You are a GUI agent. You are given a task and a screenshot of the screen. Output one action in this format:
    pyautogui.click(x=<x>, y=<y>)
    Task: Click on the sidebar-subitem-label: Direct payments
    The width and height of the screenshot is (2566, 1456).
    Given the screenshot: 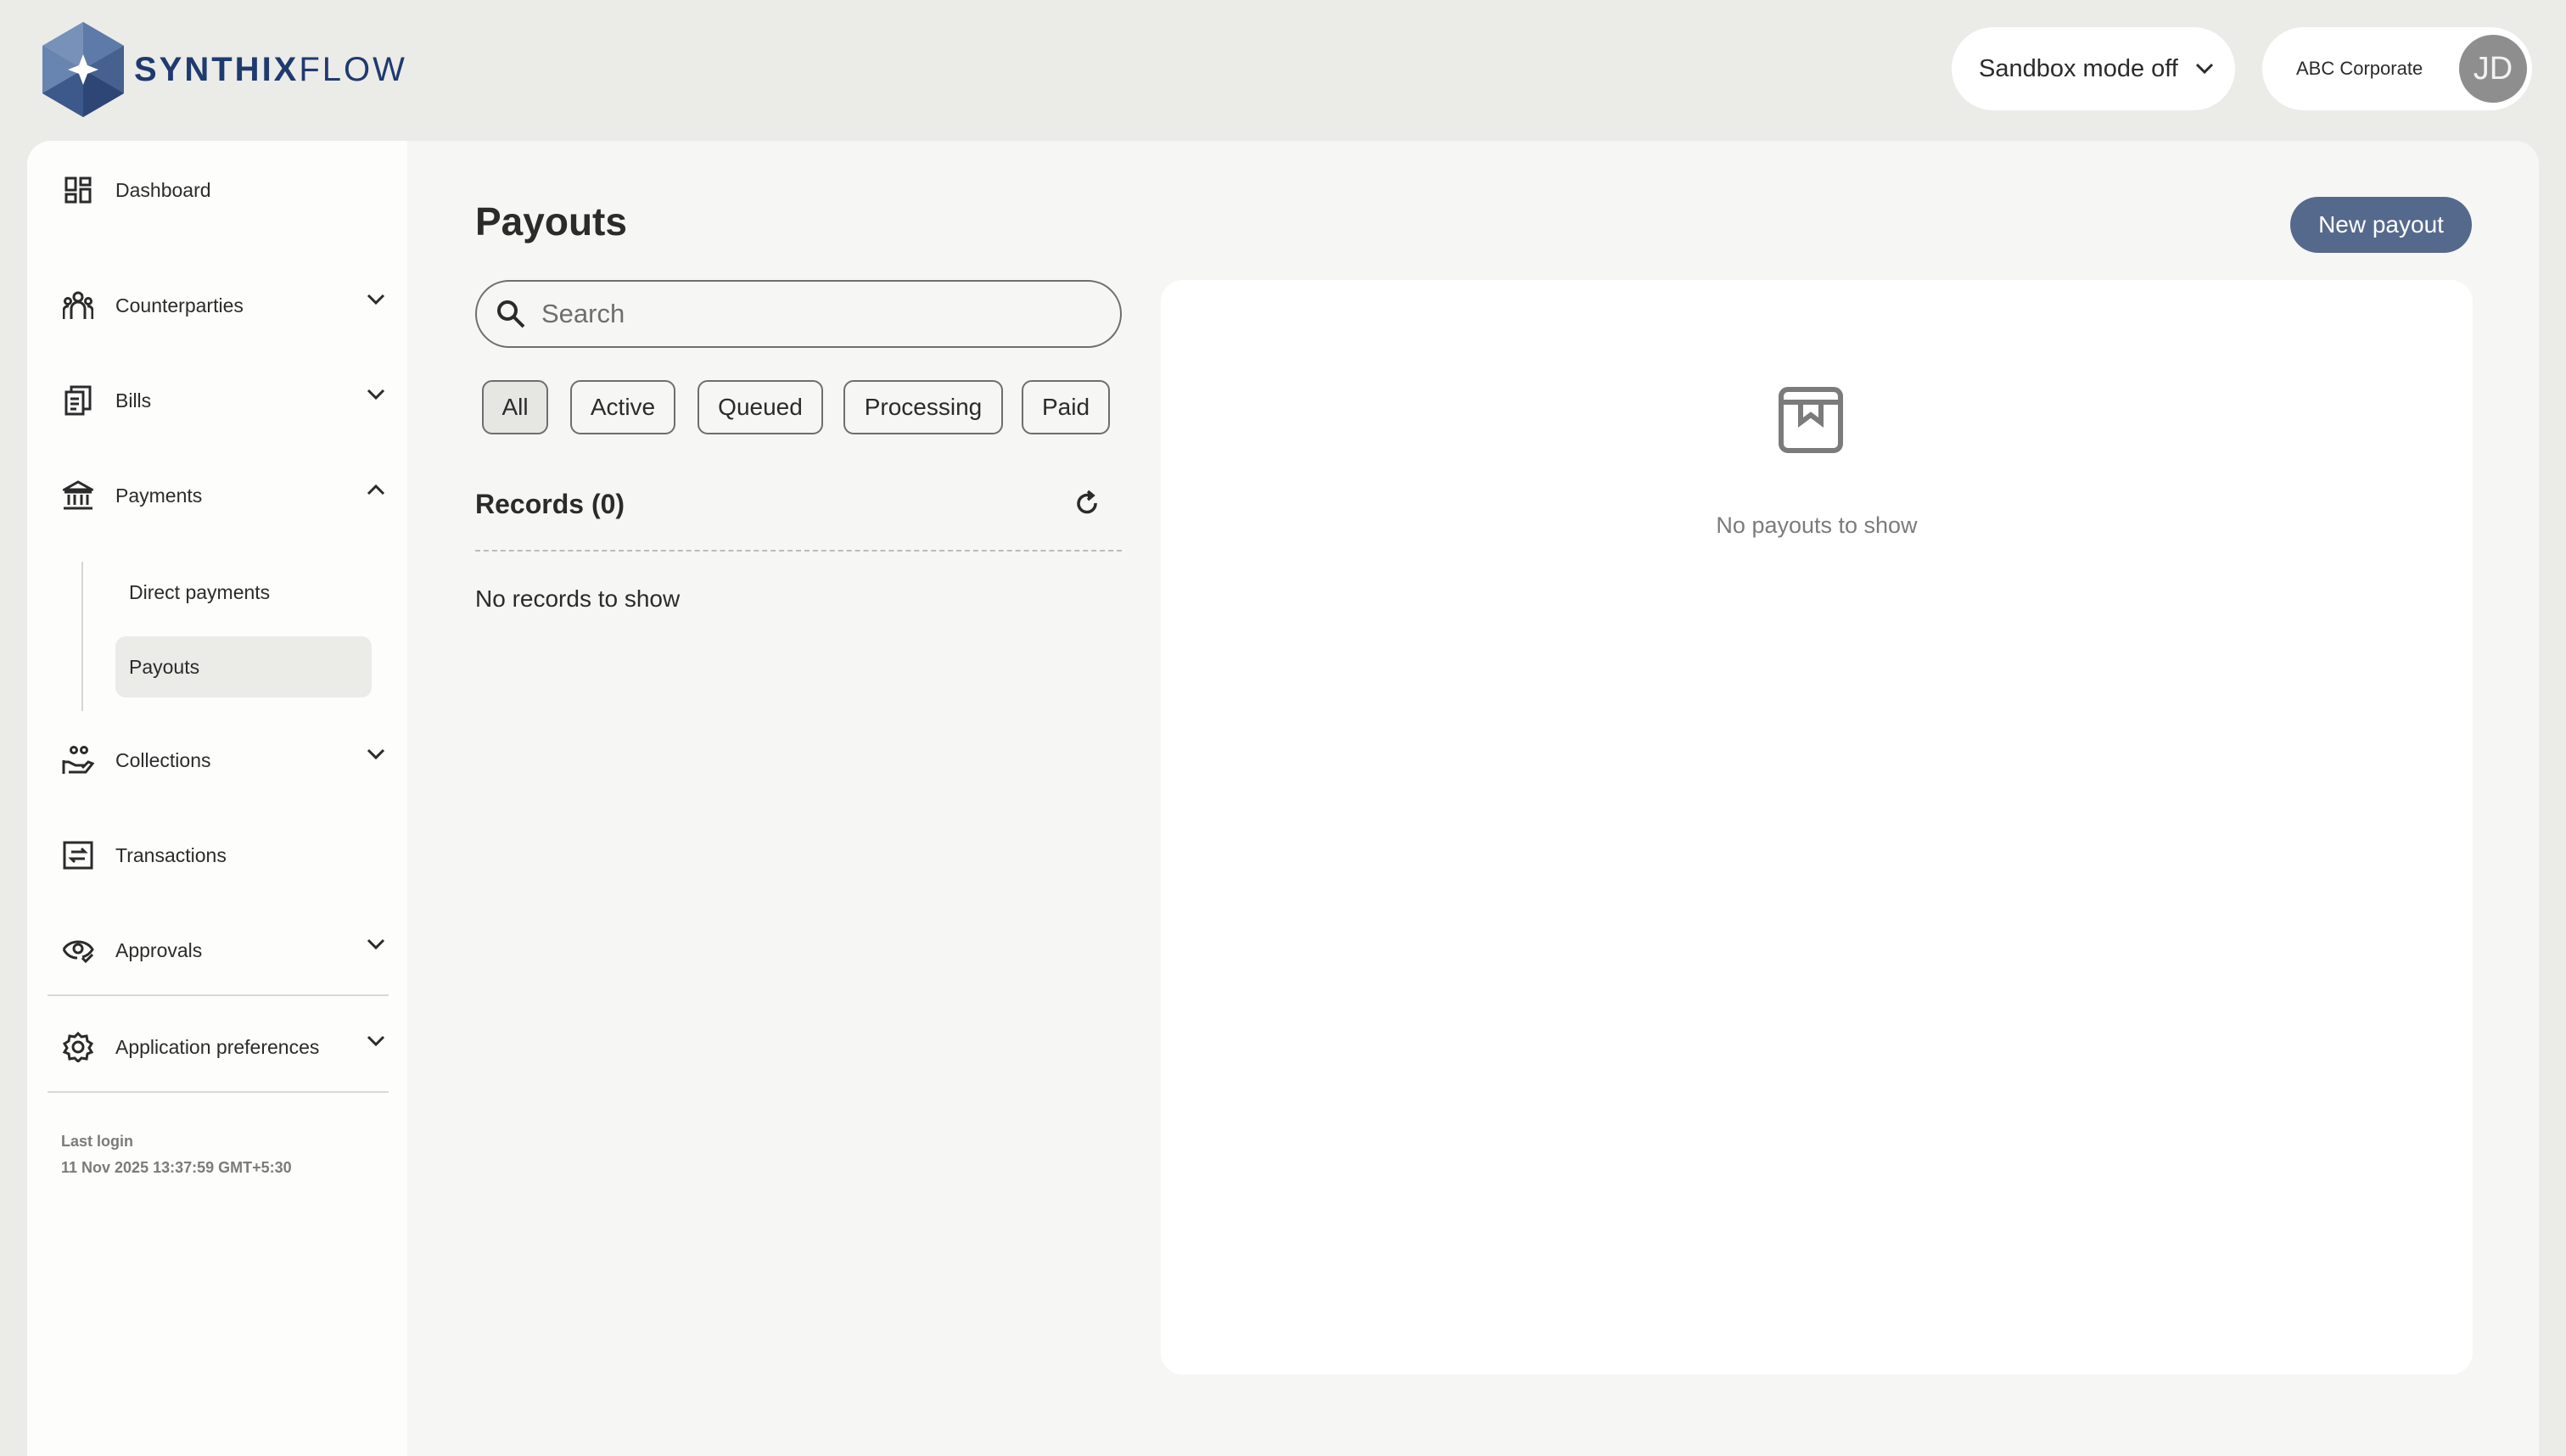 What is the action you would take?
    pyautogui.click(x=200, y=591)
    